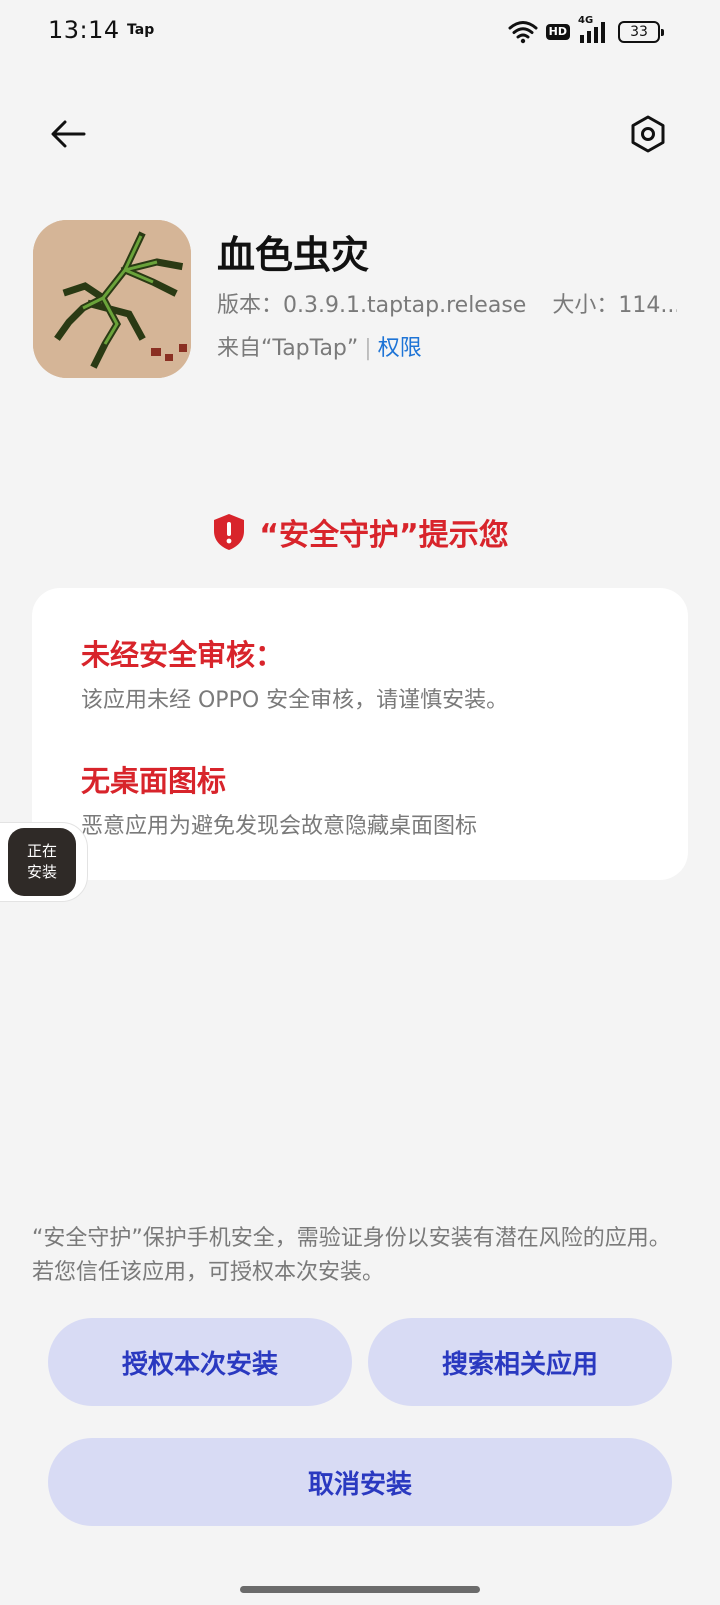 The height and width of the screenshot is (1605, 720). I want to click on risk-desc-unreviewed: 该应用未经 OPPO 安全审核，请谨慎安装。, so click(295, 700).